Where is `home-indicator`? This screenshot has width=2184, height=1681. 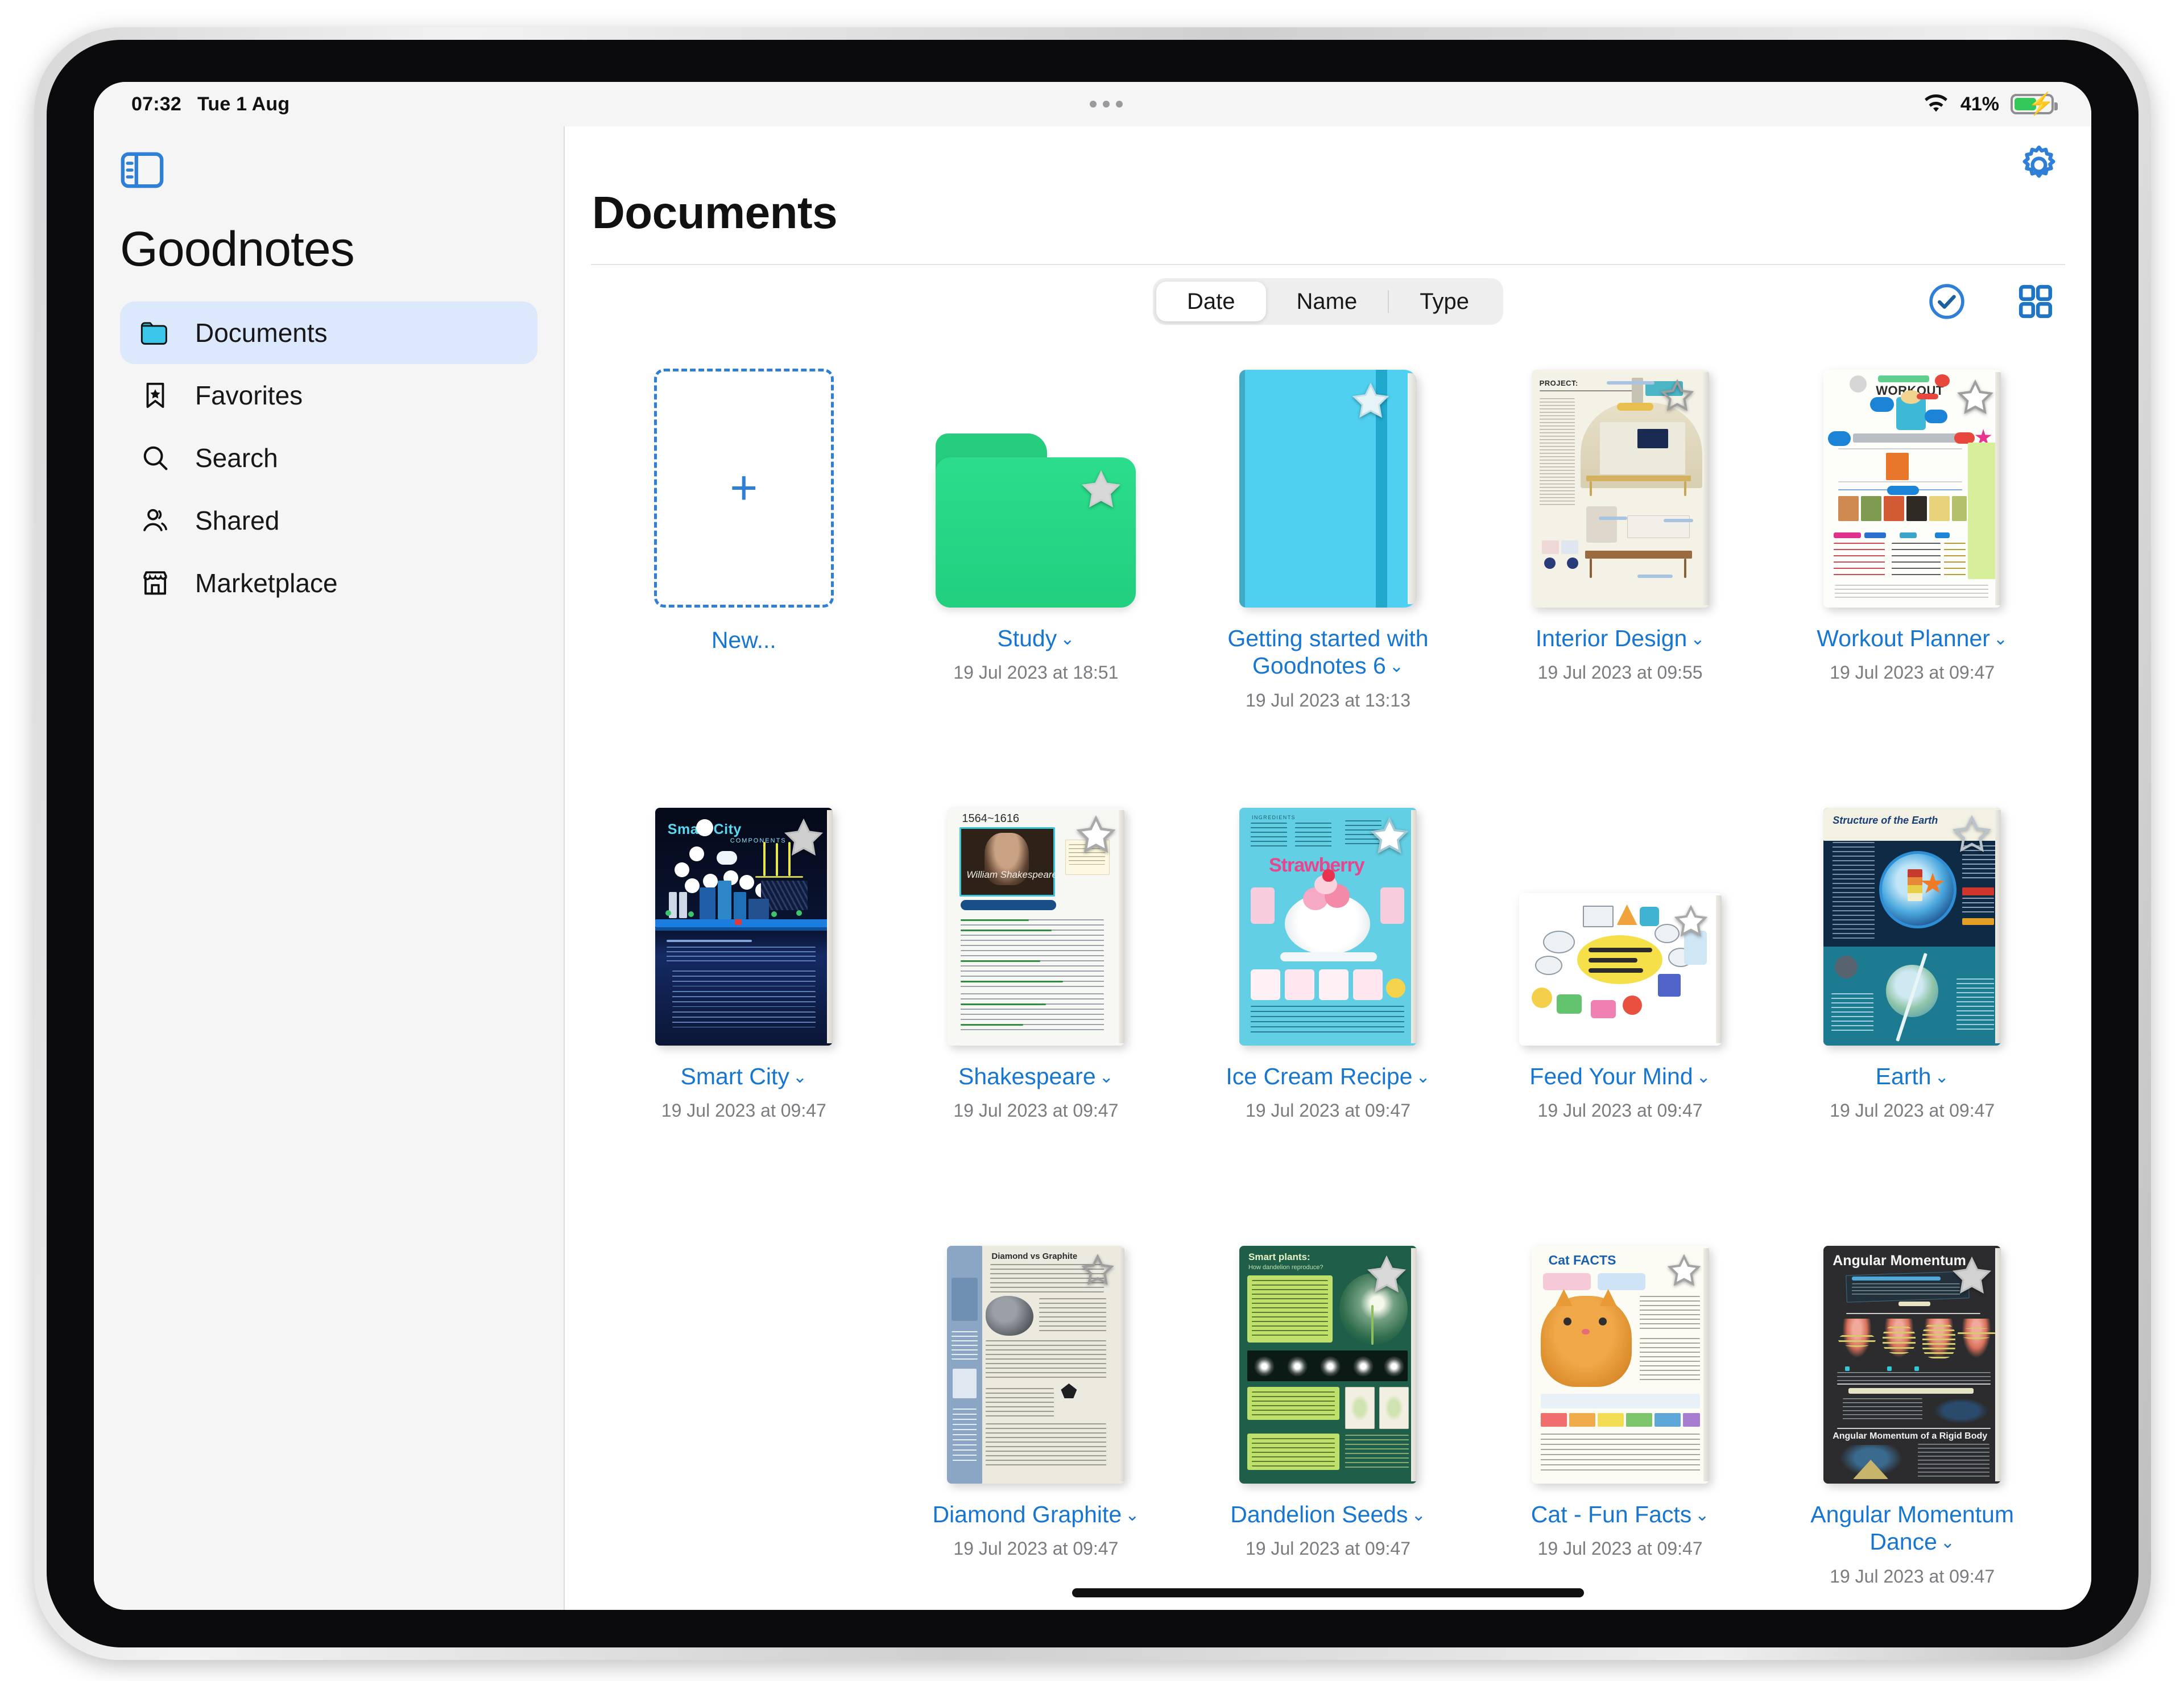 home-indicator is located at coordinates (1328, 1592).